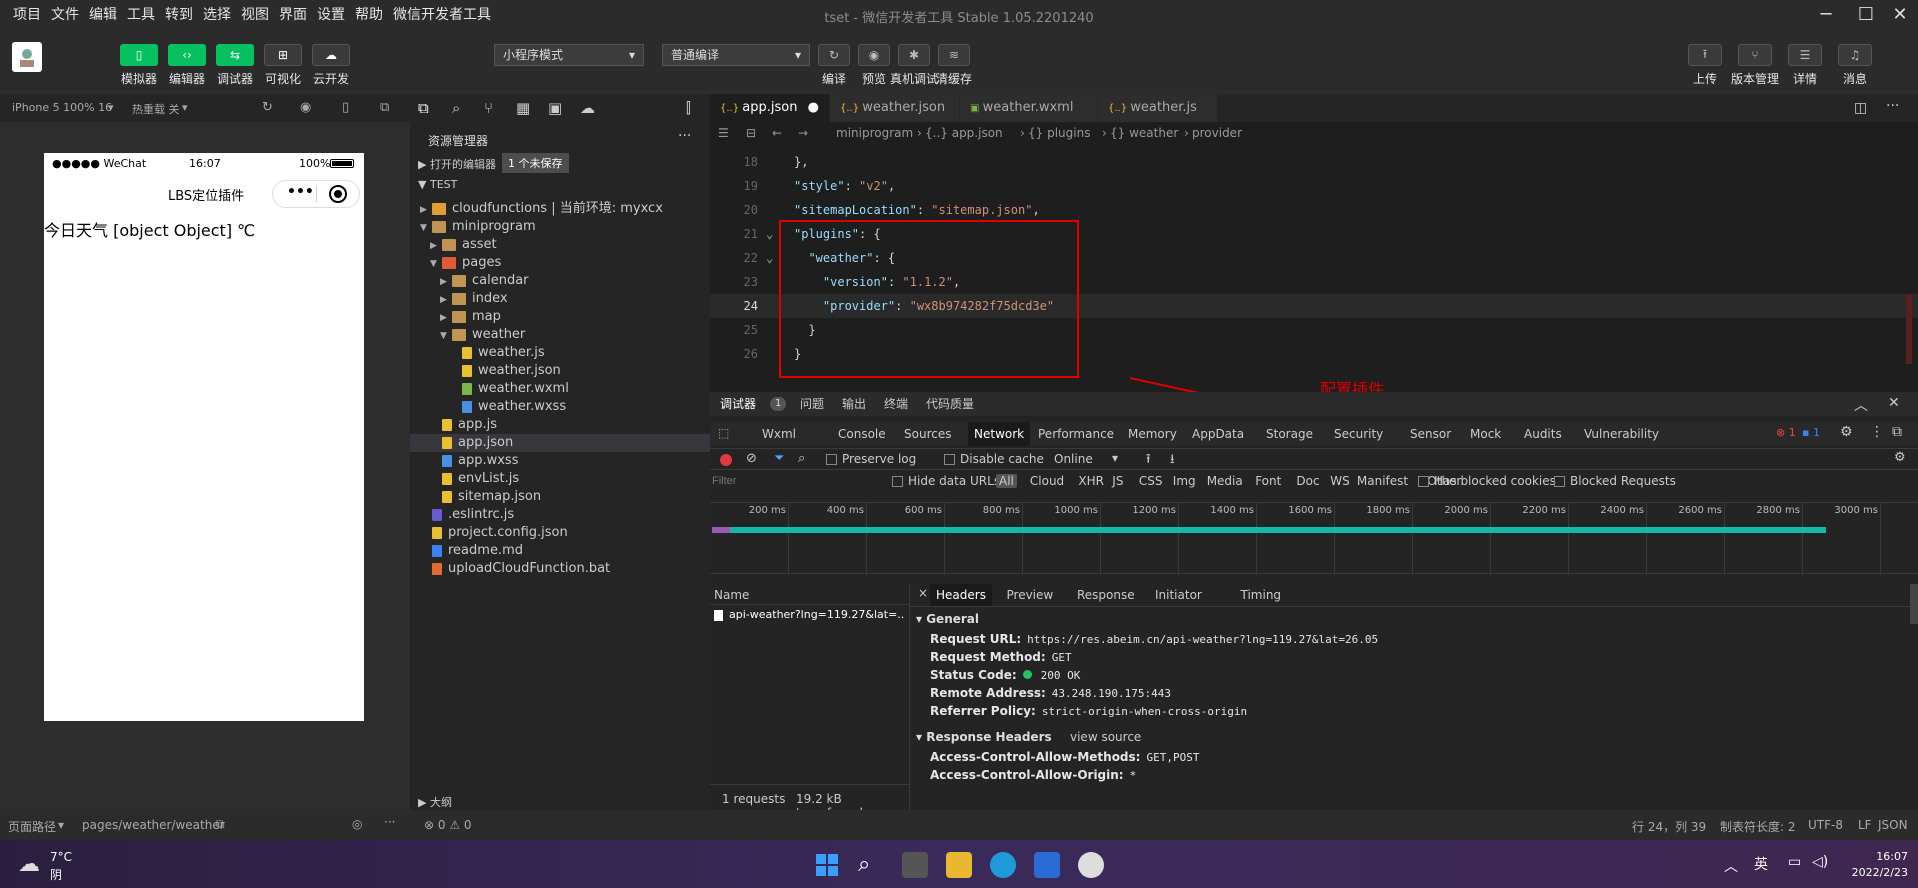  I want to click on toolbar-toggle-3: ⊞, so click(283, 55).